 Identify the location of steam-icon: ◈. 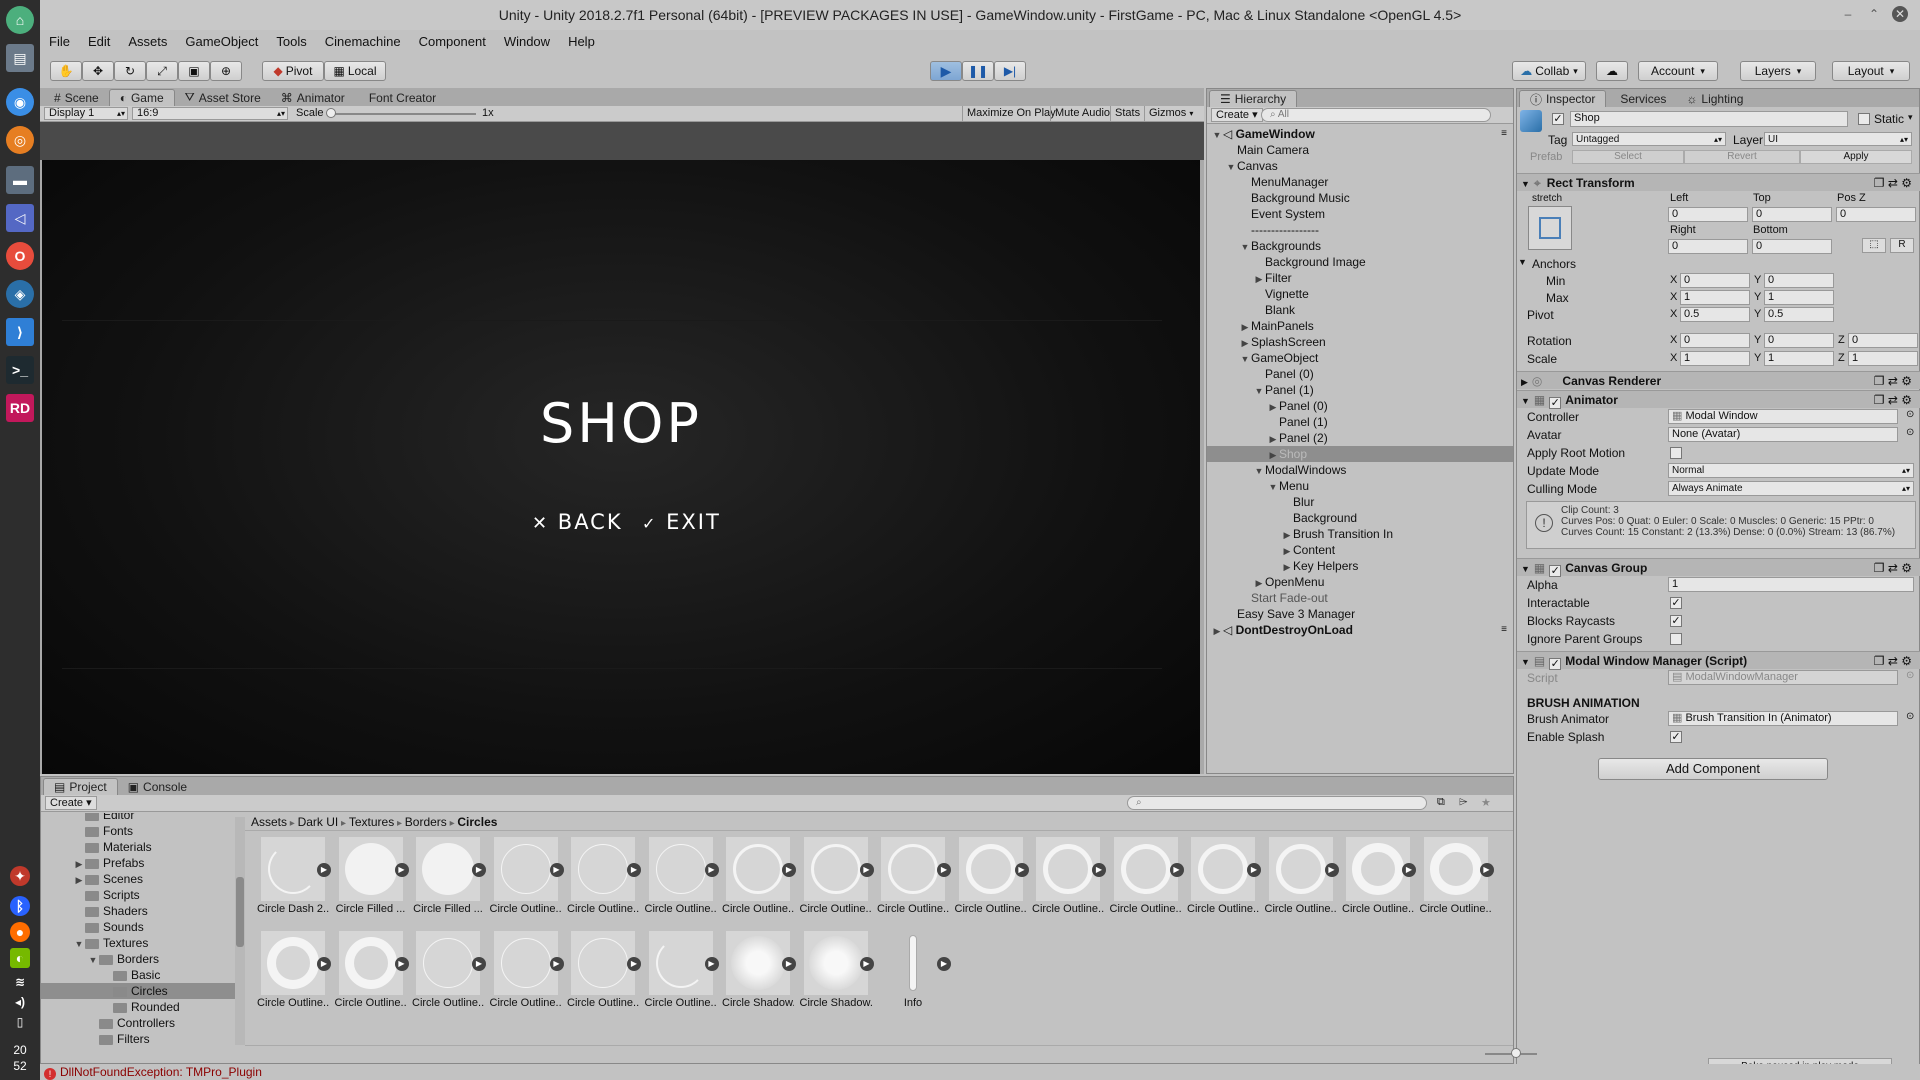
(20, 294).